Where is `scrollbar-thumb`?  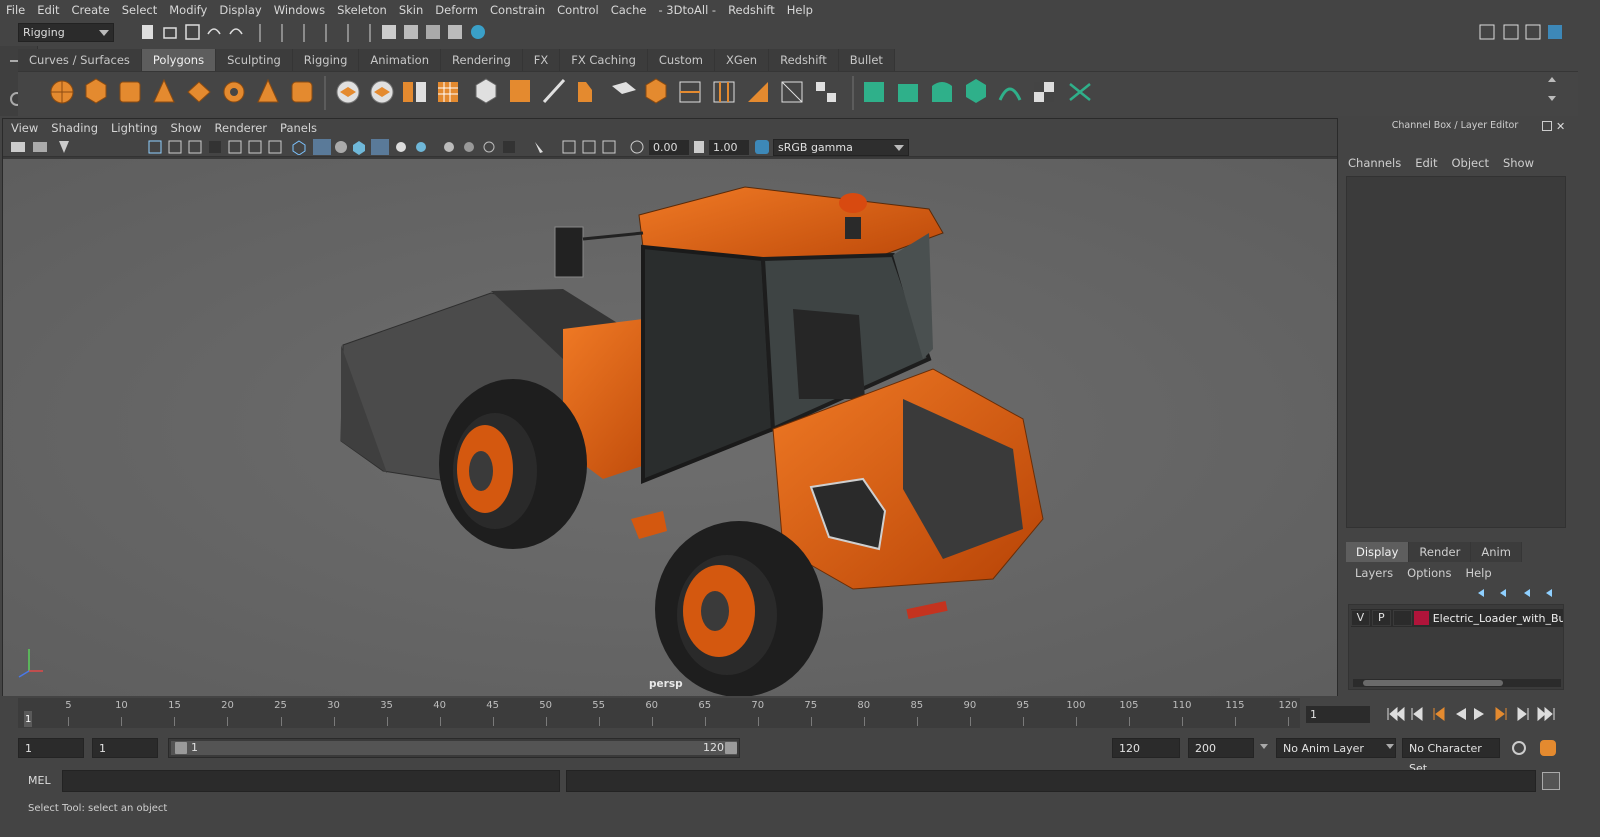
scrollbar-thumb is located at coordinates (1433, 683).